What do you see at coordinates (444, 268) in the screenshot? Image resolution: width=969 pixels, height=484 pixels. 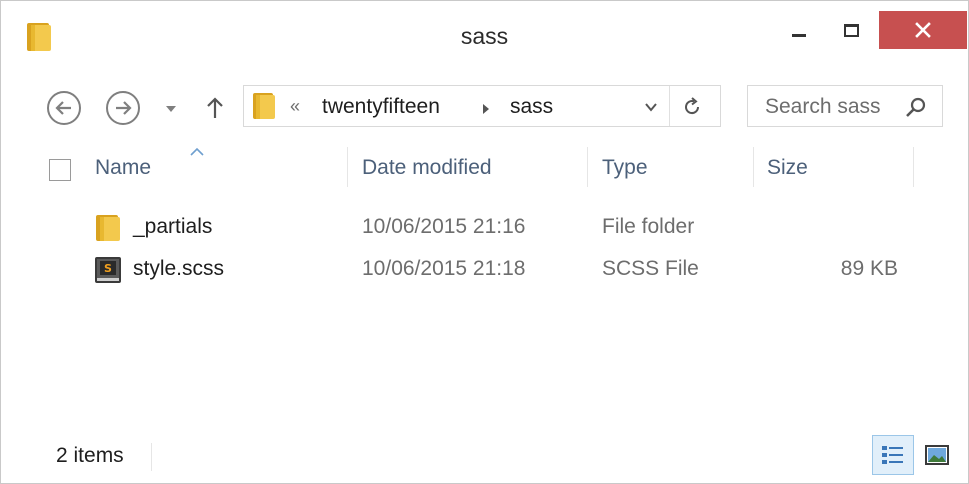 I see `file-date-modified: 10/06/2015 21:18` at bounding box center [444, 268].